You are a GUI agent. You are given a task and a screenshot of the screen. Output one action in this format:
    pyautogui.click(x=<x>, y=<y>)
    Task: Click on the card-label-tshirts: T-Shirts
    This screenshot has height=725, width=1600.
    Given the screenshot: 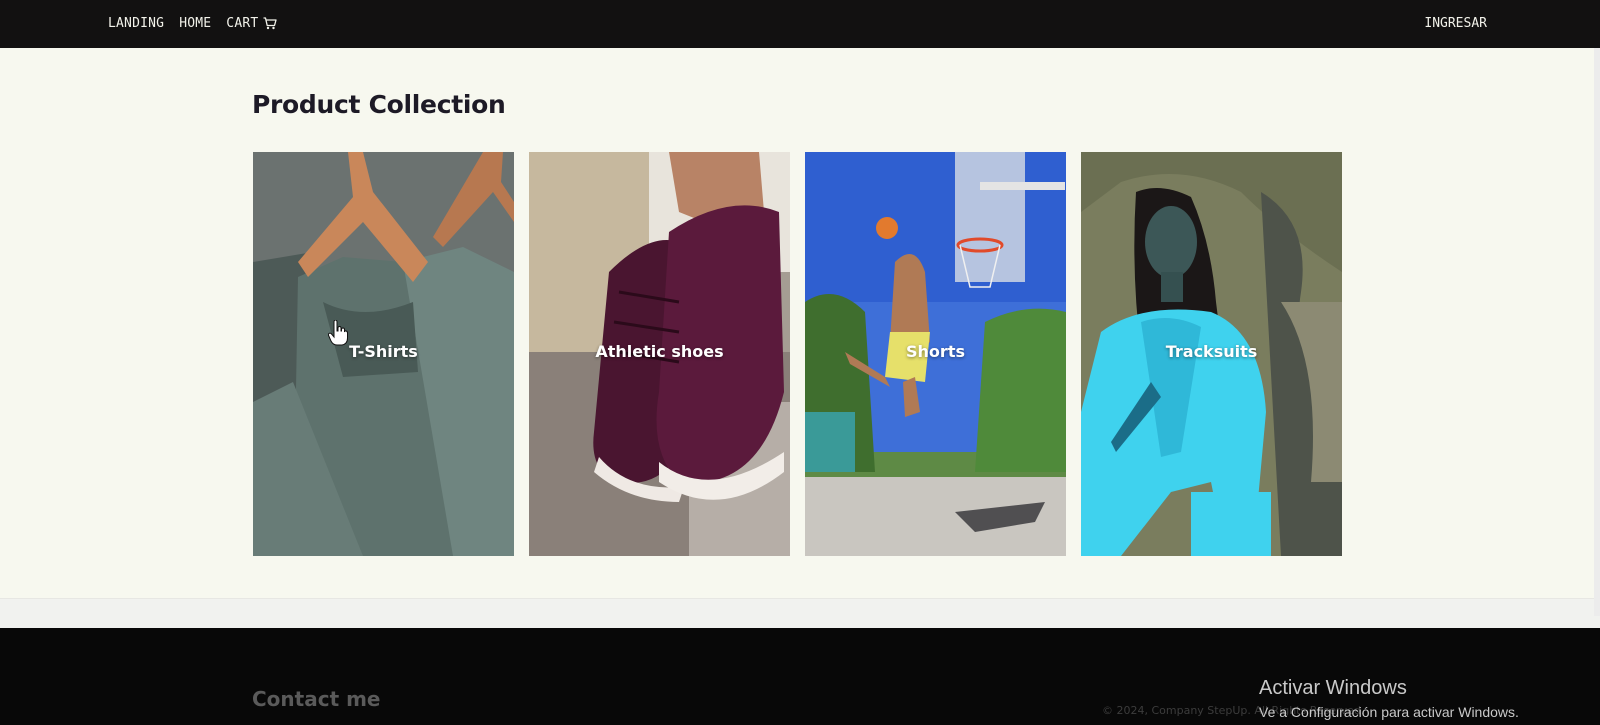 What is the action you would take?
    pyautogui.click(x=383, y=351)
    